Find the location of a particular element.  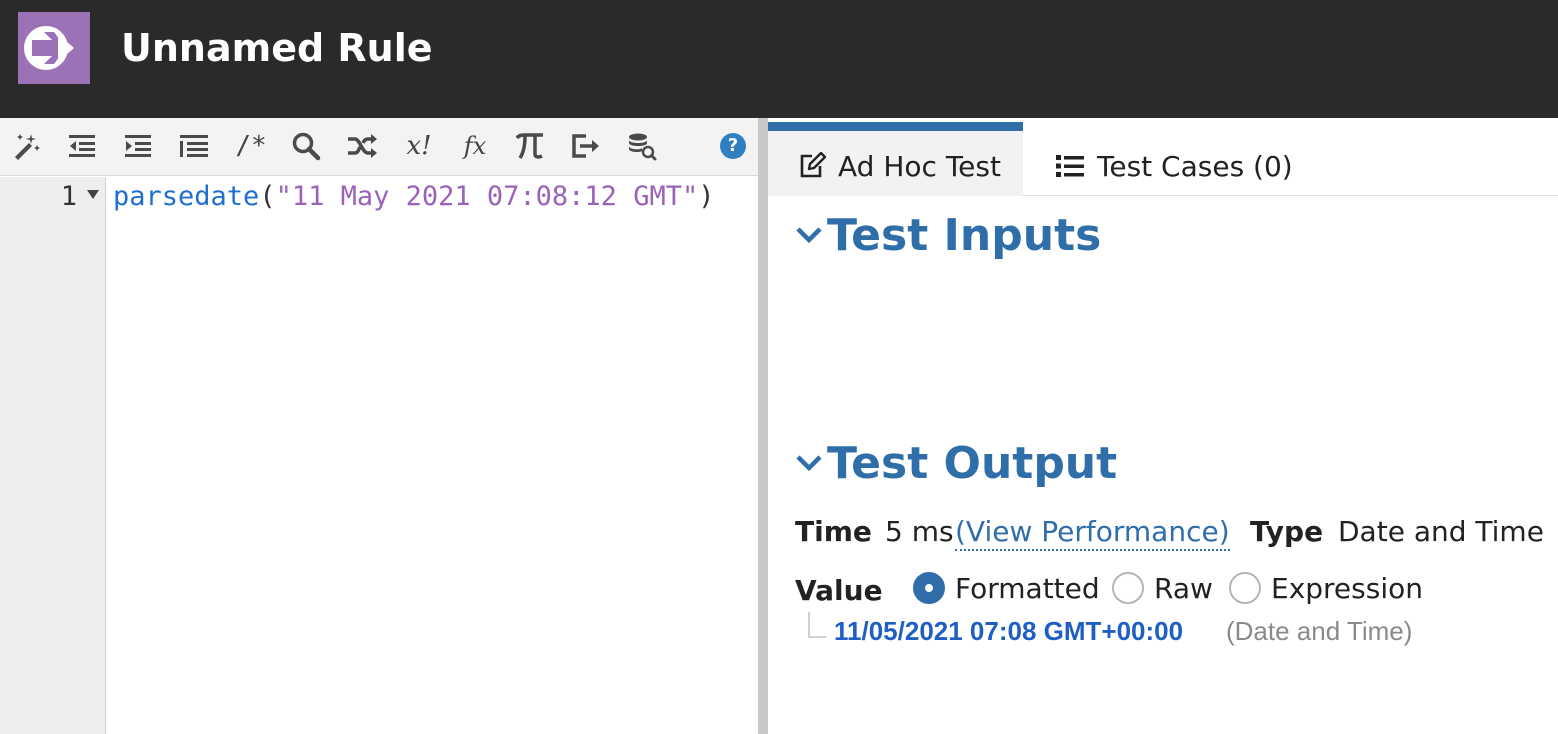

line-number: 1 is located at coordinates (68, 196).